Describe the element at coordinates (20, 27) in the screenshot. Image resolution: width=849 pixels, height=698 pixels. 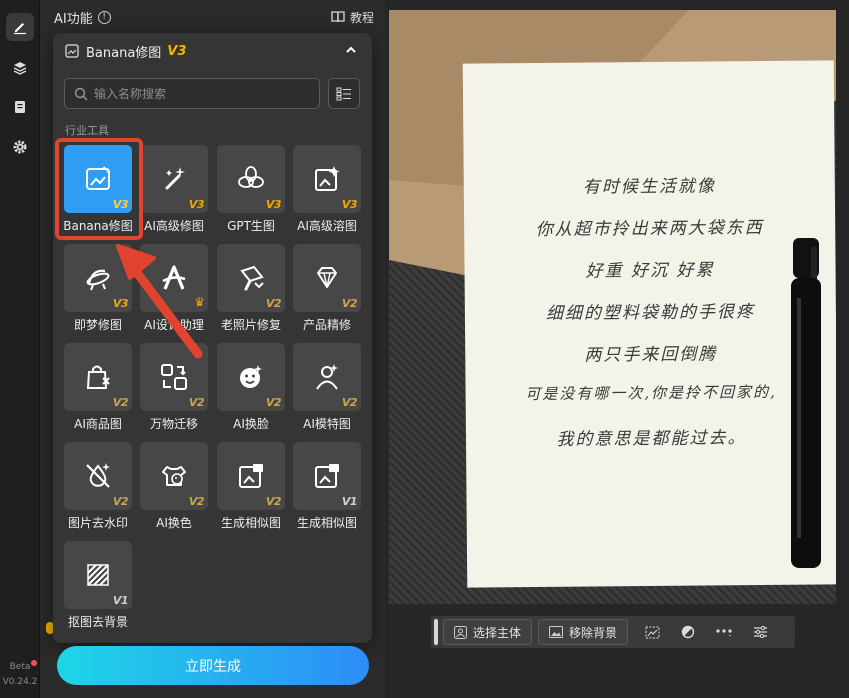
I see `edit-tool-button` at that location.